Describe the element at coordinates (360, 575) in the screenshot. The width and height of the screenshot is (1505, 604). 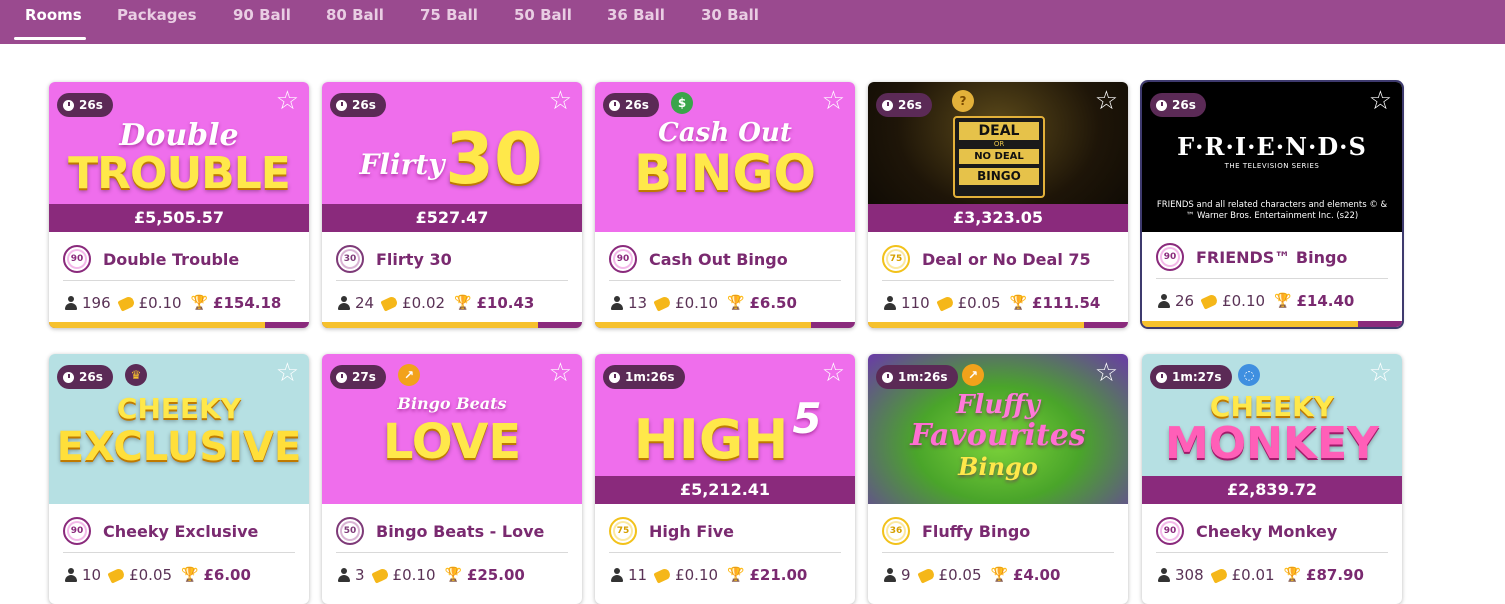
I see `player-count: 3` at that location.